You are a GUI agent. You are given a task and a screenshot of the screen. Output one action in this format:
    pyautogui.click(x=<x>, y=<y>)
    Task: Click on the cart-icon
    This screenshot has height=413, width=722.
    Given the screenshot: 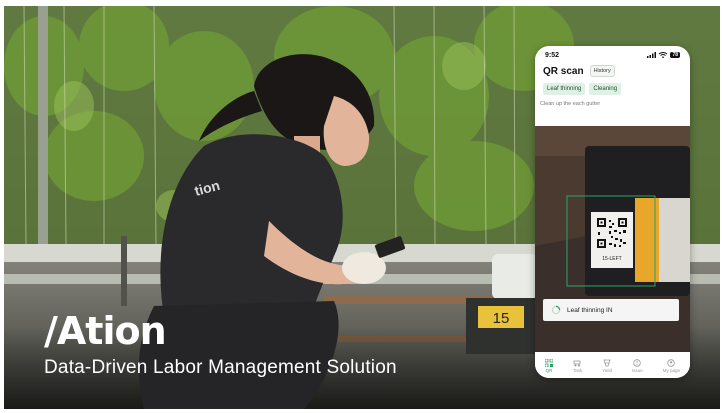 What is the action you would take?
    pyautogui.click(x=577, y=363)
    